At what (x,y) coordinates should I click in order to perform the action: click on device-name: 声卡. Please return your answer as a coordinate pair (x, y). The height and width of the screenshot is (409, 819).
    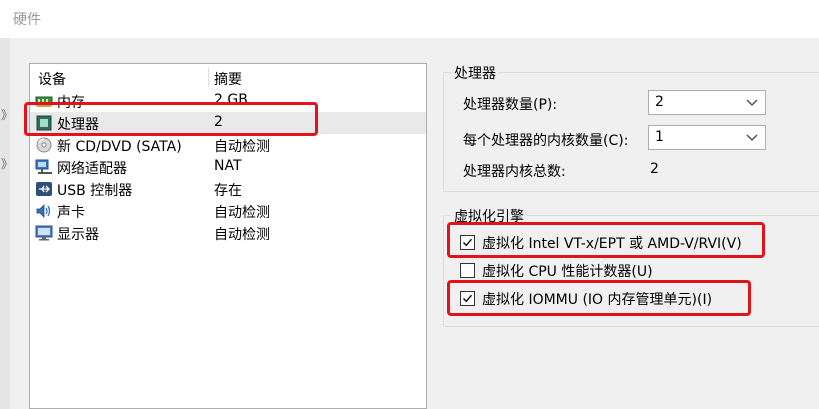
    Looking at the image, I should click on (71, 213).